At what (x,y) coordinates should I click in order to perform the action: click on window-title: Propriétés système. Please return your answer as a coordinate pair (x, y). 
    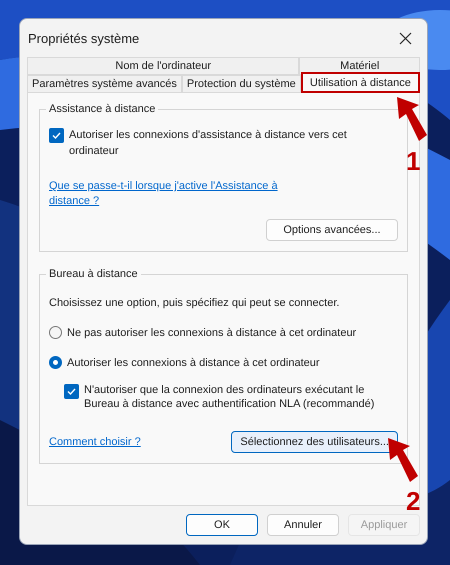
    Looking at the image, I should click on (84, 38).